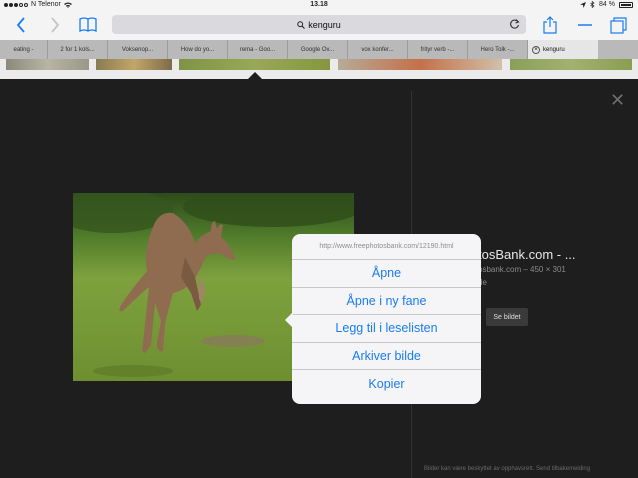 The width and height of the screenshot is (638, 478). I want to click on tab-item-active: × kenguru, so click(563, 49).